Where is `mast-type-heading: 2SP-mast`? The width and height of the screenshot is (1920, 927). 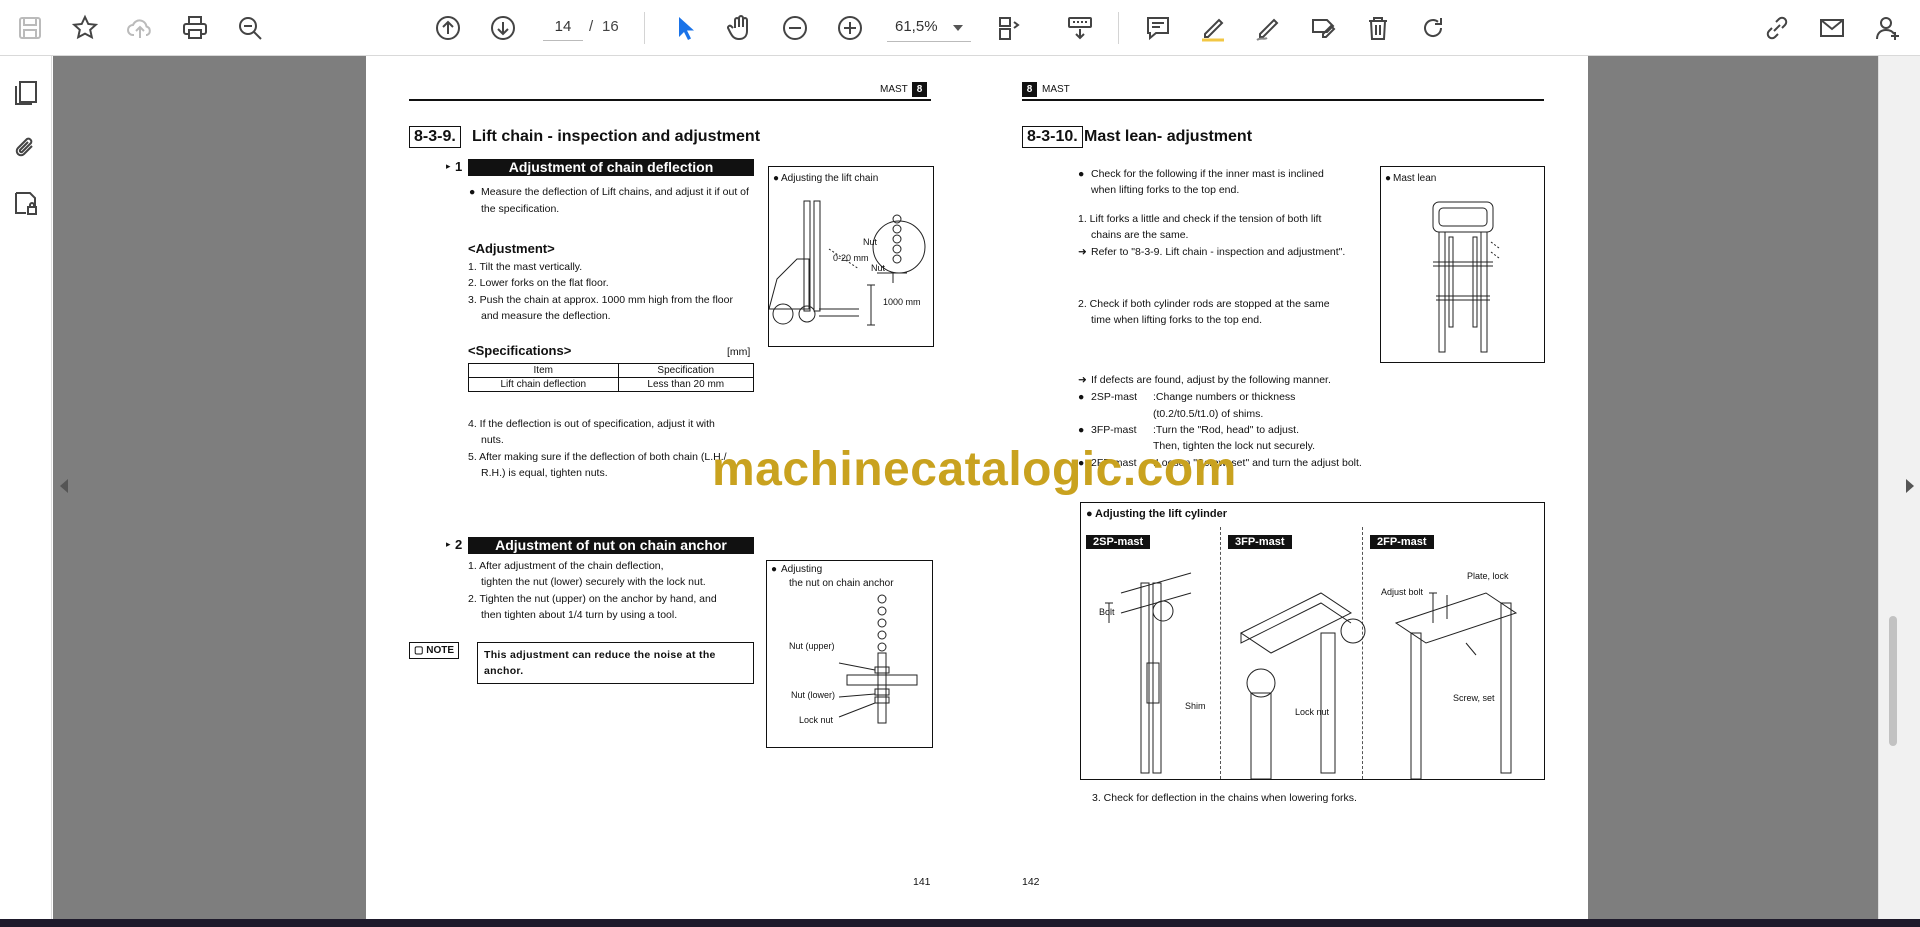 mast-type-heading: 2SP-mast is located at coordinates (1118, 542).